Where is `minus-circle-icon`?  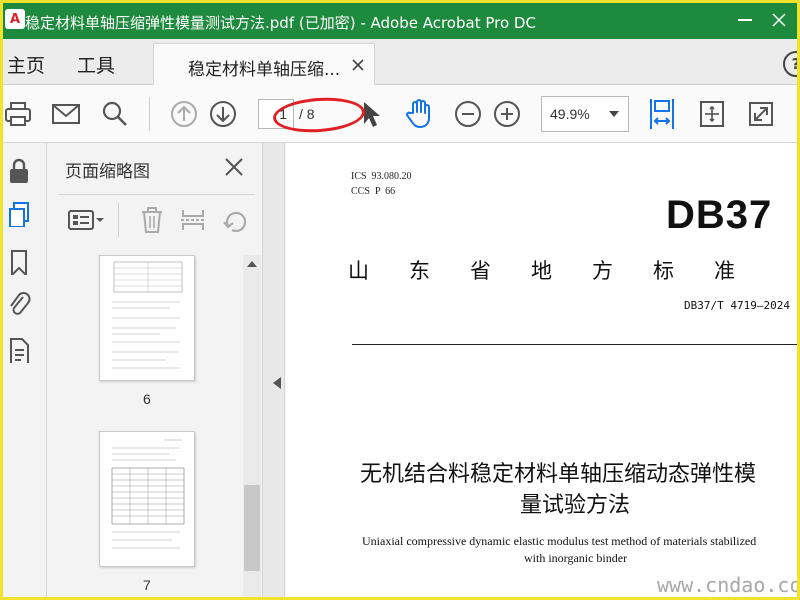
minus-circle-icon is located at coordinates (468, 114).